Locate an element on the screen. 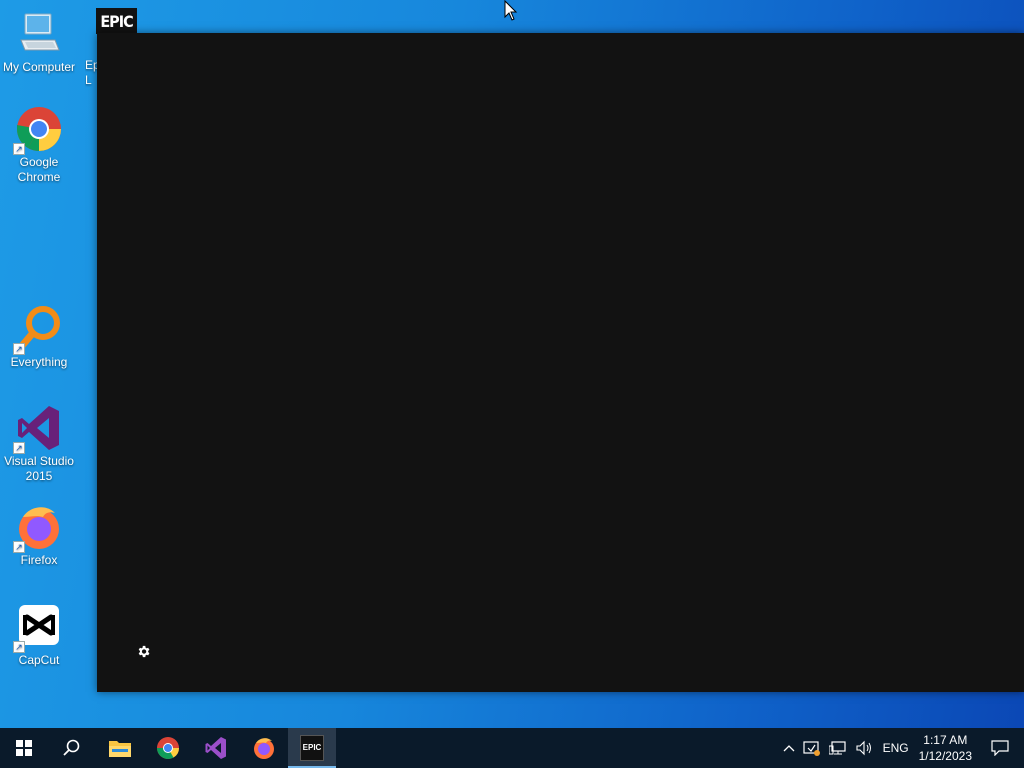 Image resolution: width=1024 pixels, height=768 pixels. clock: 1:17 AM 1/12/2023 is located at coordinates (945, 748).